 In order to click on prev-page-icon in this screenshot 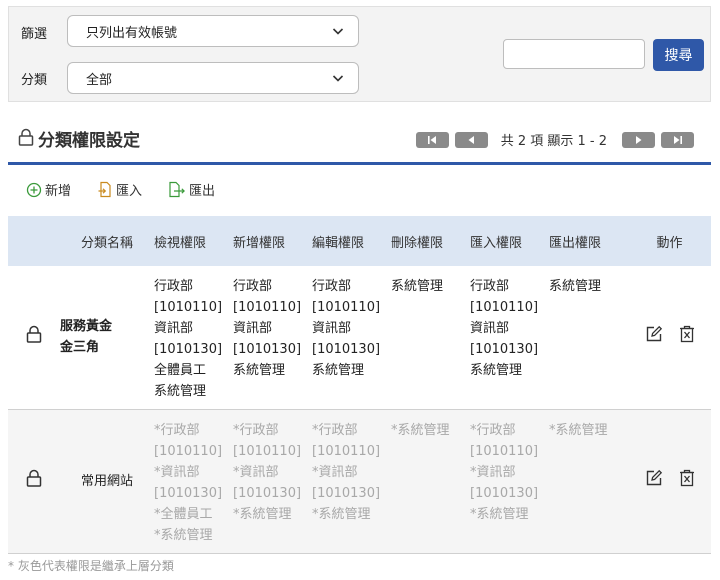, I will do `click(471, 139)`.